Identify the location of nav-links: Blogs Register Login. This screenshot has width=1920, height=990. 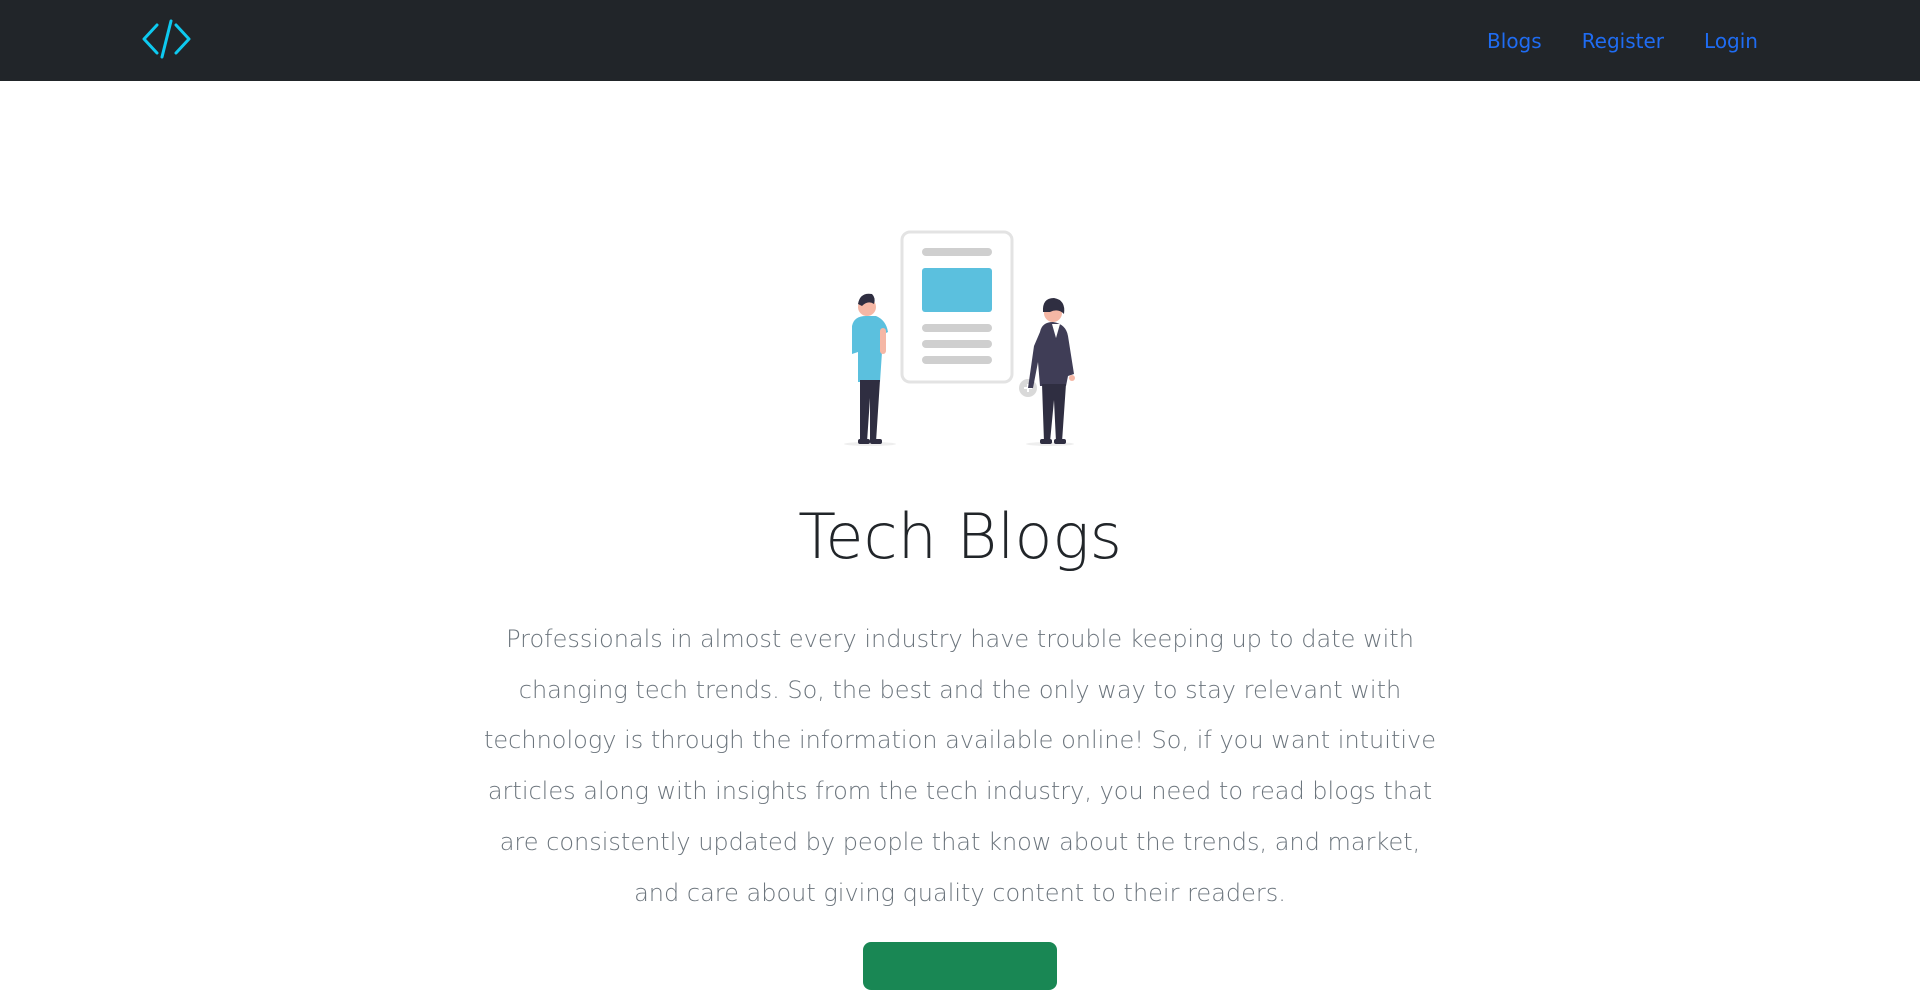
(1622, 40).